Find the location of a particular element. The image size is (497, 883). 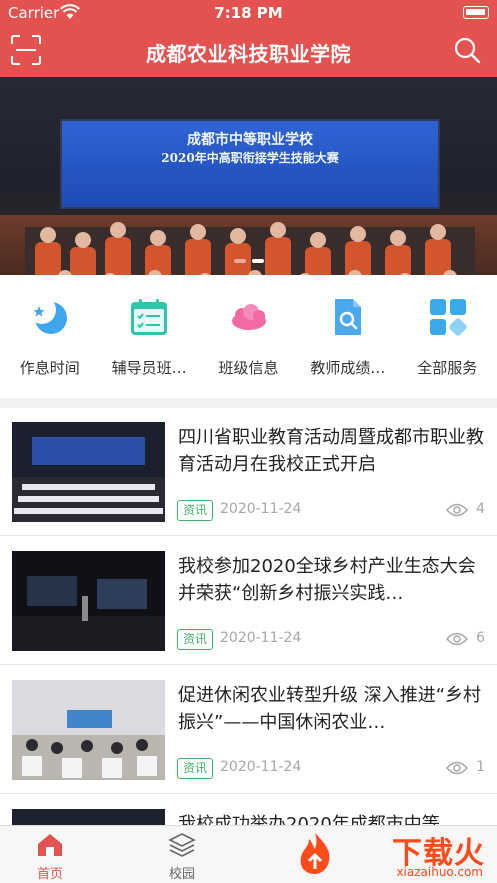

tab-label: 校园 is located at coordinates (181, 874).